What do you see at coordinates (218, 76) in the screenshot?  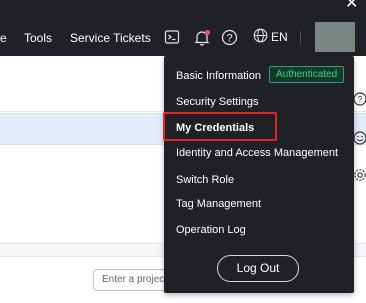 I see `menu-item-basic-information: Basic Information` at bounding box center [218, 76].